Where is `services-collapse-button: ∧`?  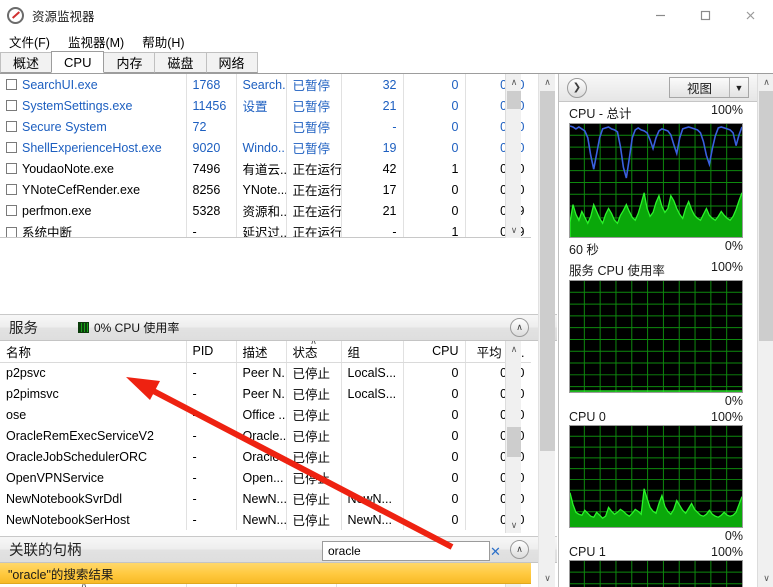 services-collapse-button: ∧ is located at coordinates (519, 327).